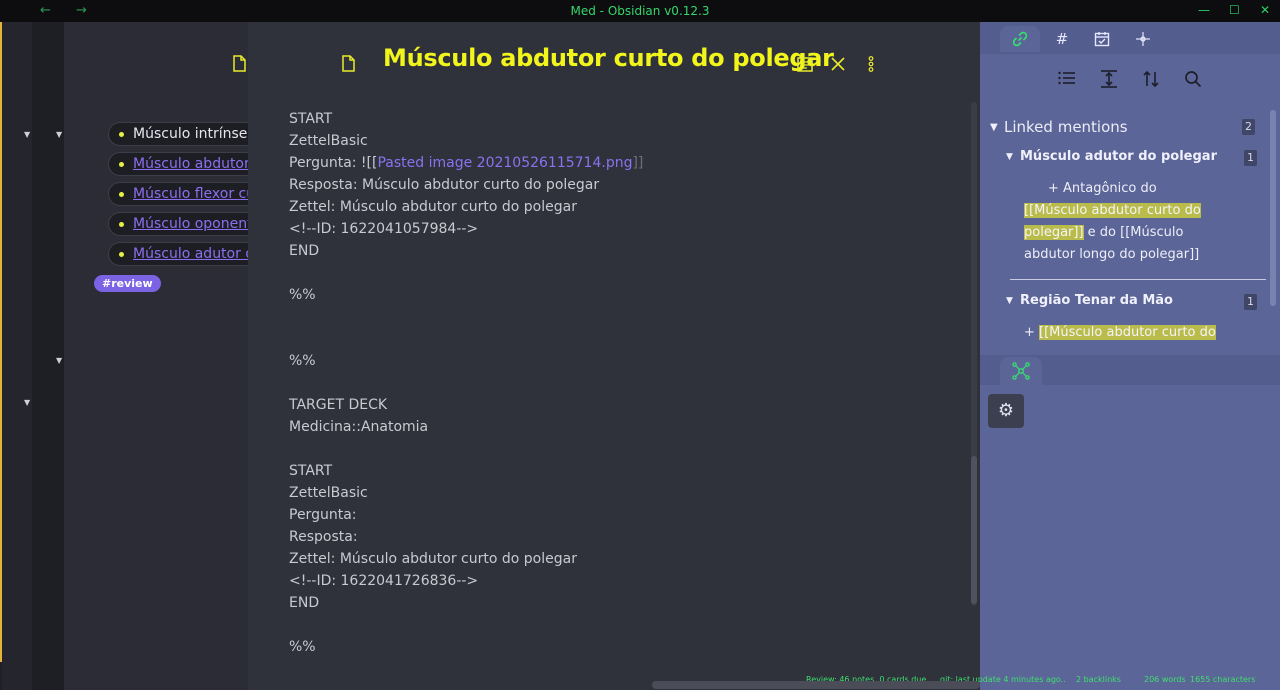 This screenshot has width=1280, height=690. What do you see at coordinates (1102, 39) in the screenshot?
I see `calendar-tab` at bounding box center [1102, 39].